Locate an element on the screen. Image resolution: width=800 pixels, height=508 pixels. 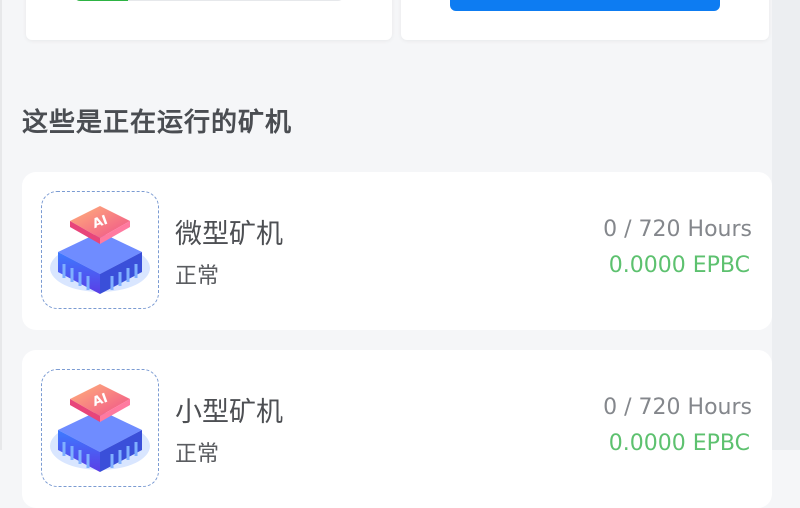
right-scroll-edge is located at coordinates (786, 225).